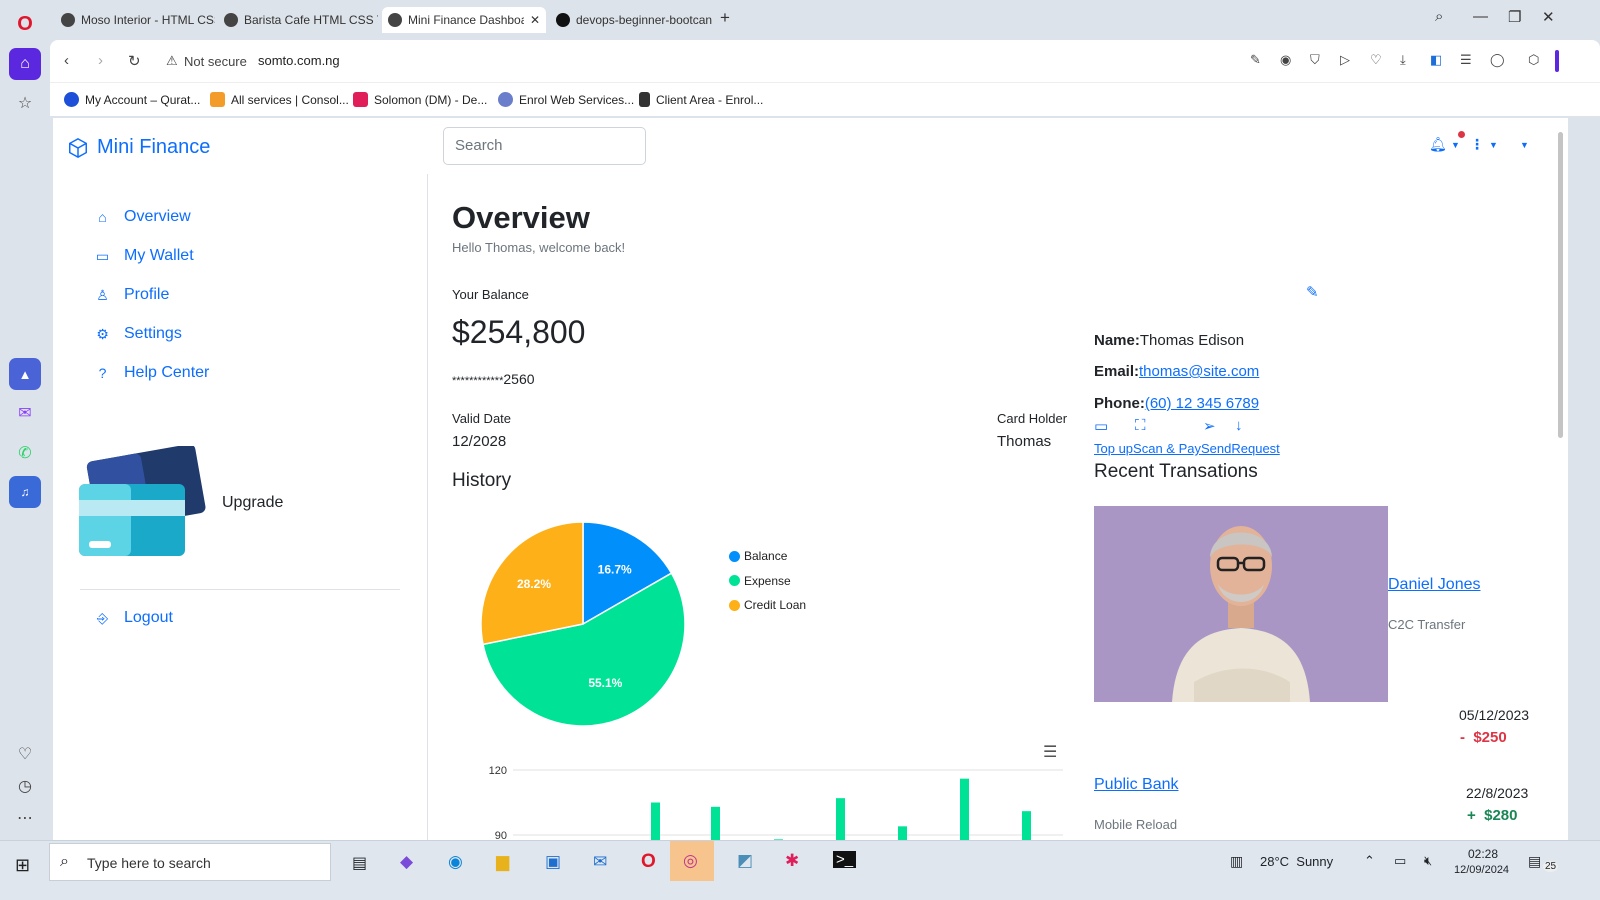 The height and width of the screenshot is (900, 1600). Describe the element at coordinates (1345, 60) in the screenshot. I see `play-icon: ▷` at that location.